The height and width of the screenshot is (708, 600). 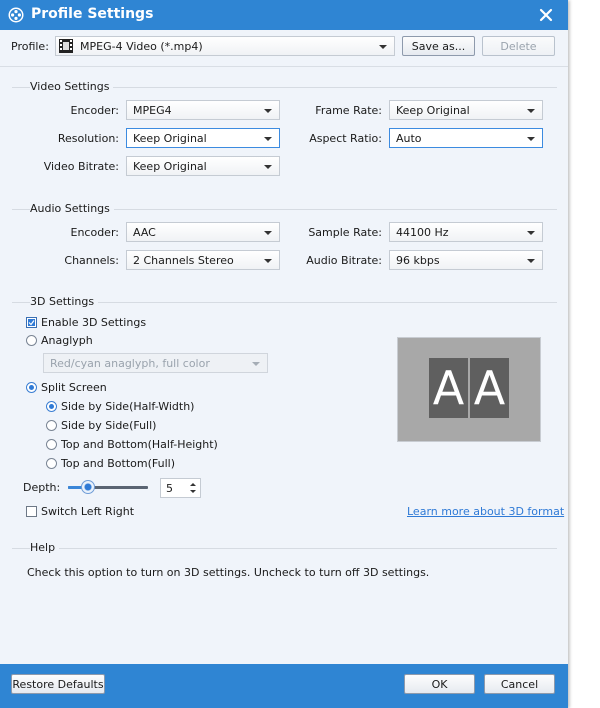 I want to click on resolution-select: Keep Original, so click(x=203, y=138).